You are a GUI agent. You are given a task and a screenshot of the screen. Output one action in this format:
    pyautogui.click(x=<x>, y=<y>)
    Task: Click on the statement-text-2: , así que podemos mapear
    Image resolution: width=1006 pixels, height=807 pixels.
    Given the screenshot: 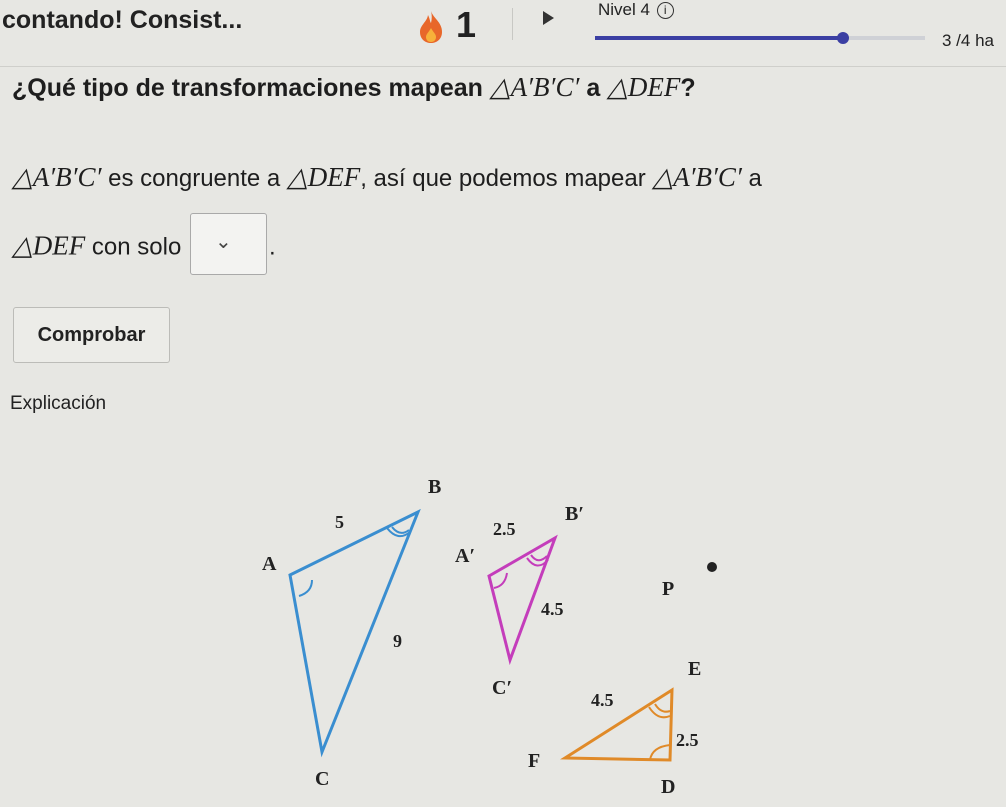 What is the action you would take?
    pyautogui.click(x=506, y=178)
    